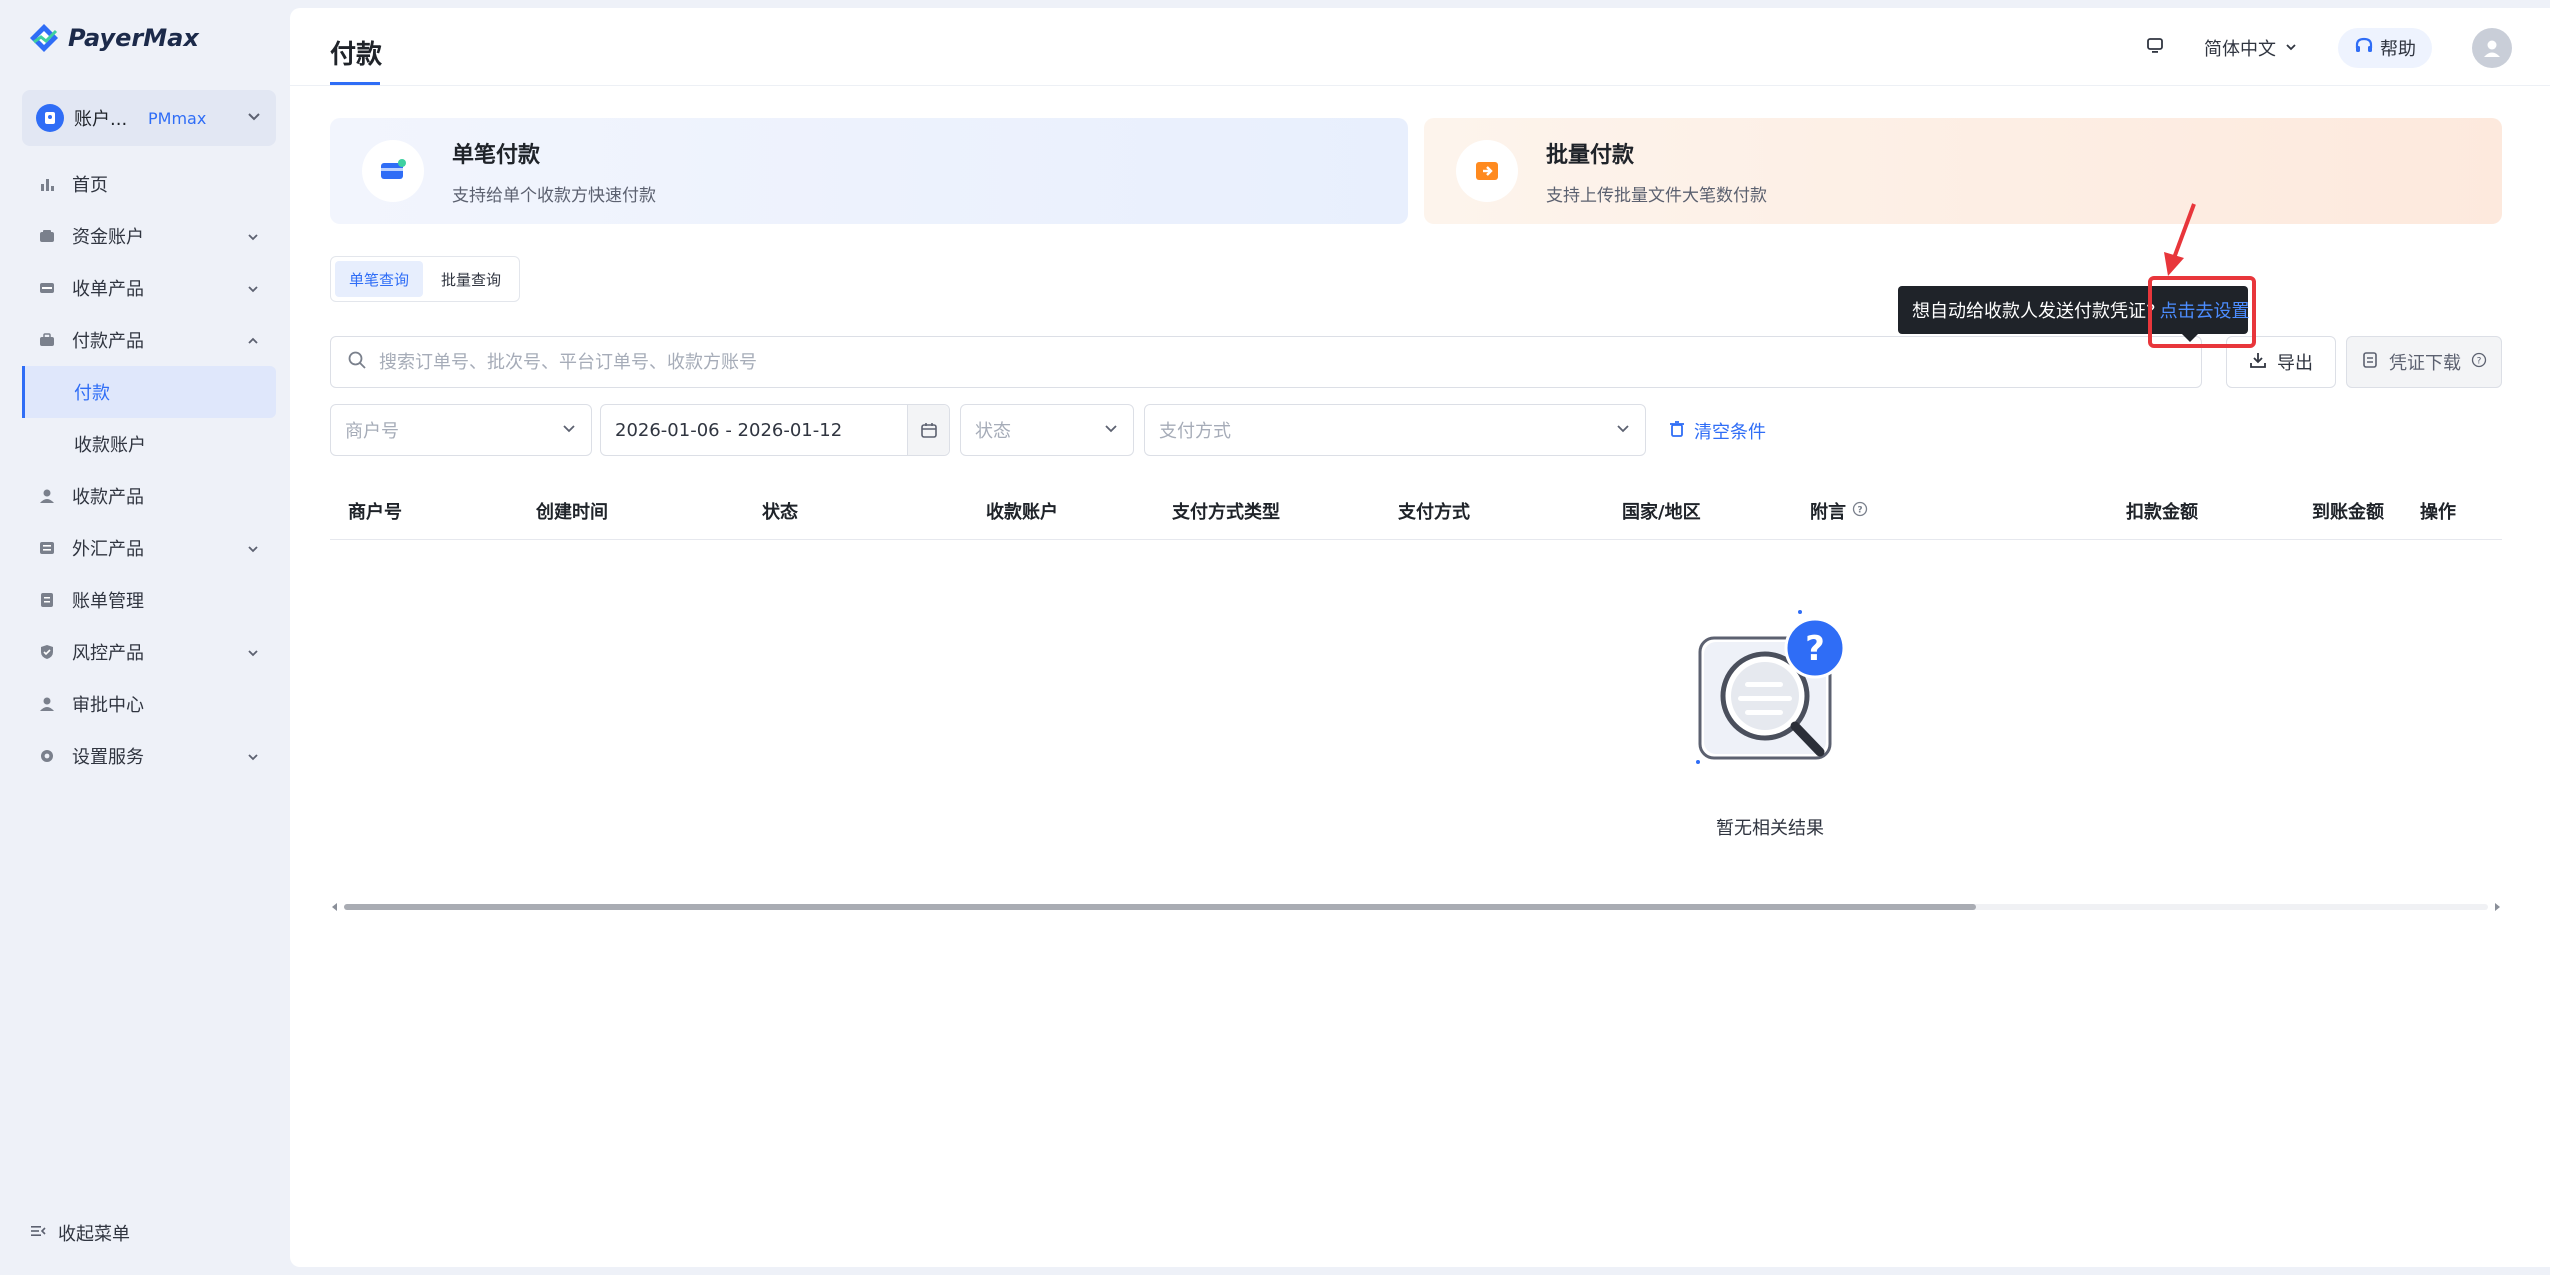 Image resolution: width=2550 pixels, height=1275 pixels. I want to click on voucher-label: 凭证下载, so click(2425, 363).